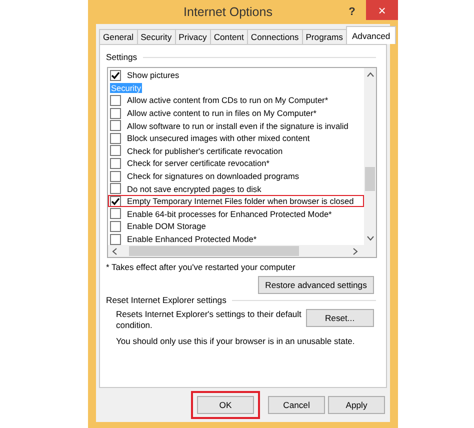 The image size is (474, 428). What do you see at coordinates (370, 156) in the screenshot?
I see `vertical-scrollbar` at bounding box center [370, 156].